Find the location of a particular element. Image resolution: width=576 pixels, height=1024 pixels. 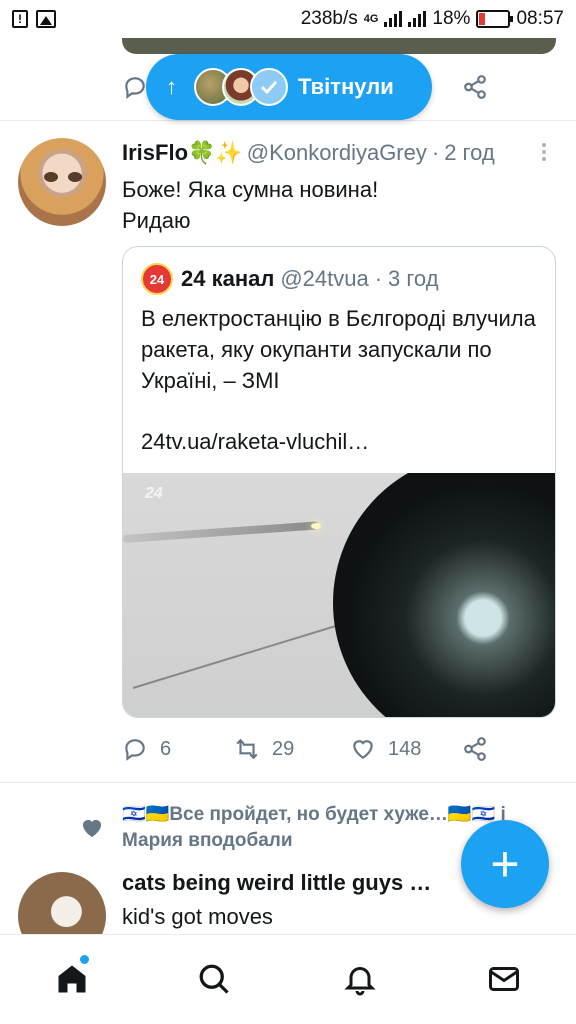

share-button is located at coordinates (475, 749).